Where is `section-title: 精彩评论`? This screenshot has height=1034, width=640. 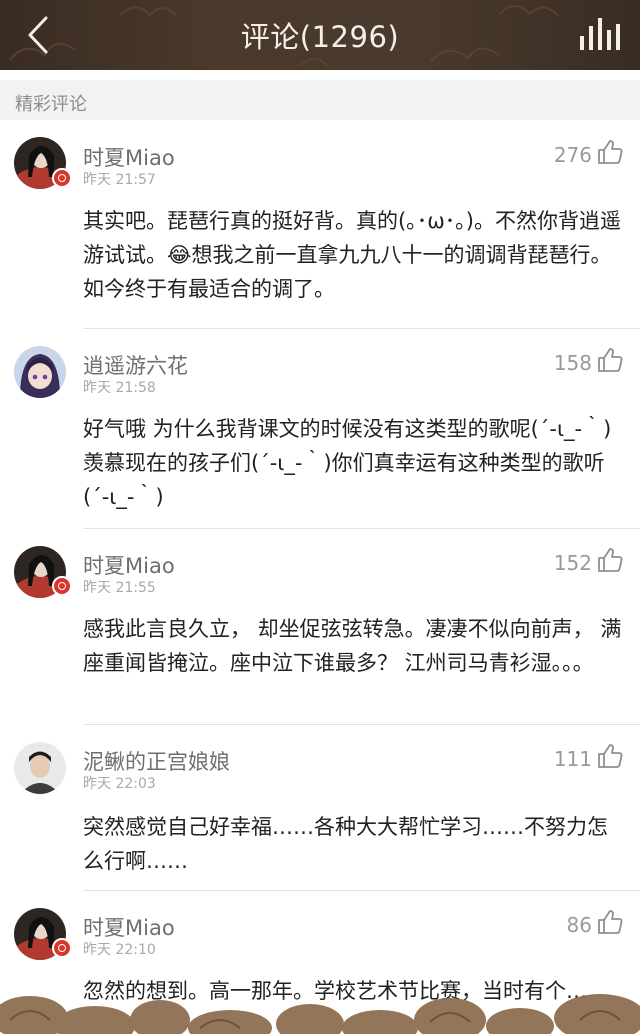
section-title: 精彩评论 is located at coordinates (51, 104).